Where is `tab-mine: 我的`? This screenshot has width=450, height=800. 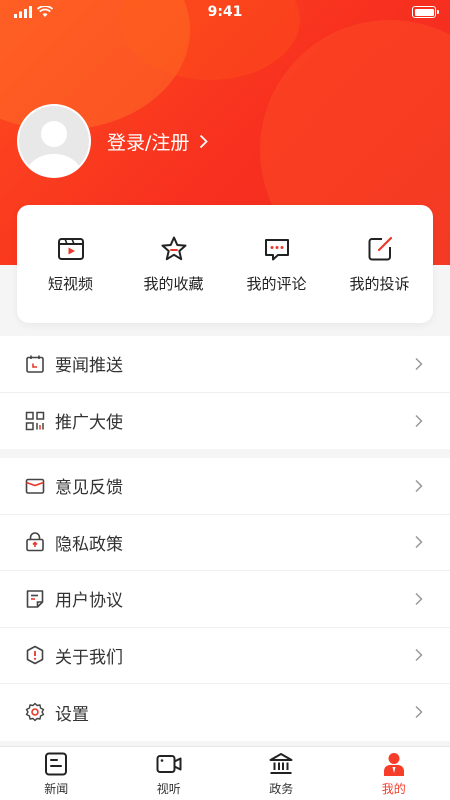 tab-mine: 我的 is located at coordinates (394, 774).